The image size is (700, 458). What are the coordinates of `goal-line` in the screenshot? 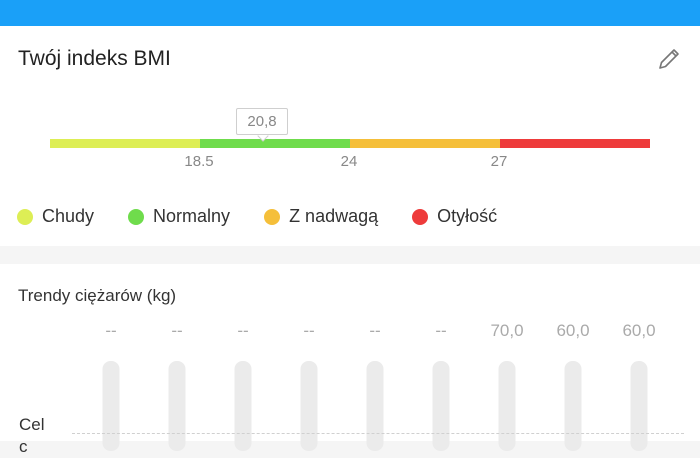 It's located at (378, 433).